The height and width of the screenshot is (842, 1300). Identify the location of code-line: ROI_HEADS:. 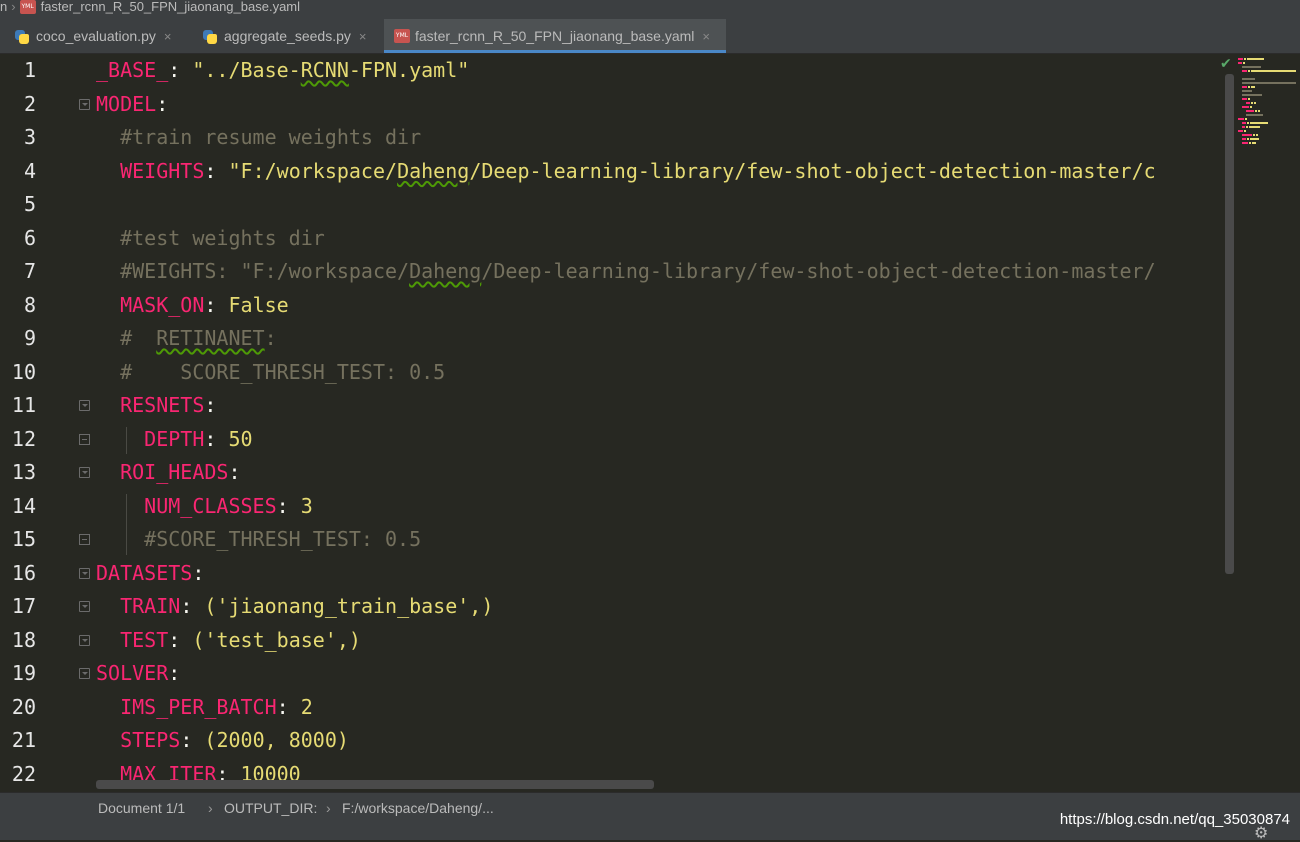
(168, 472).